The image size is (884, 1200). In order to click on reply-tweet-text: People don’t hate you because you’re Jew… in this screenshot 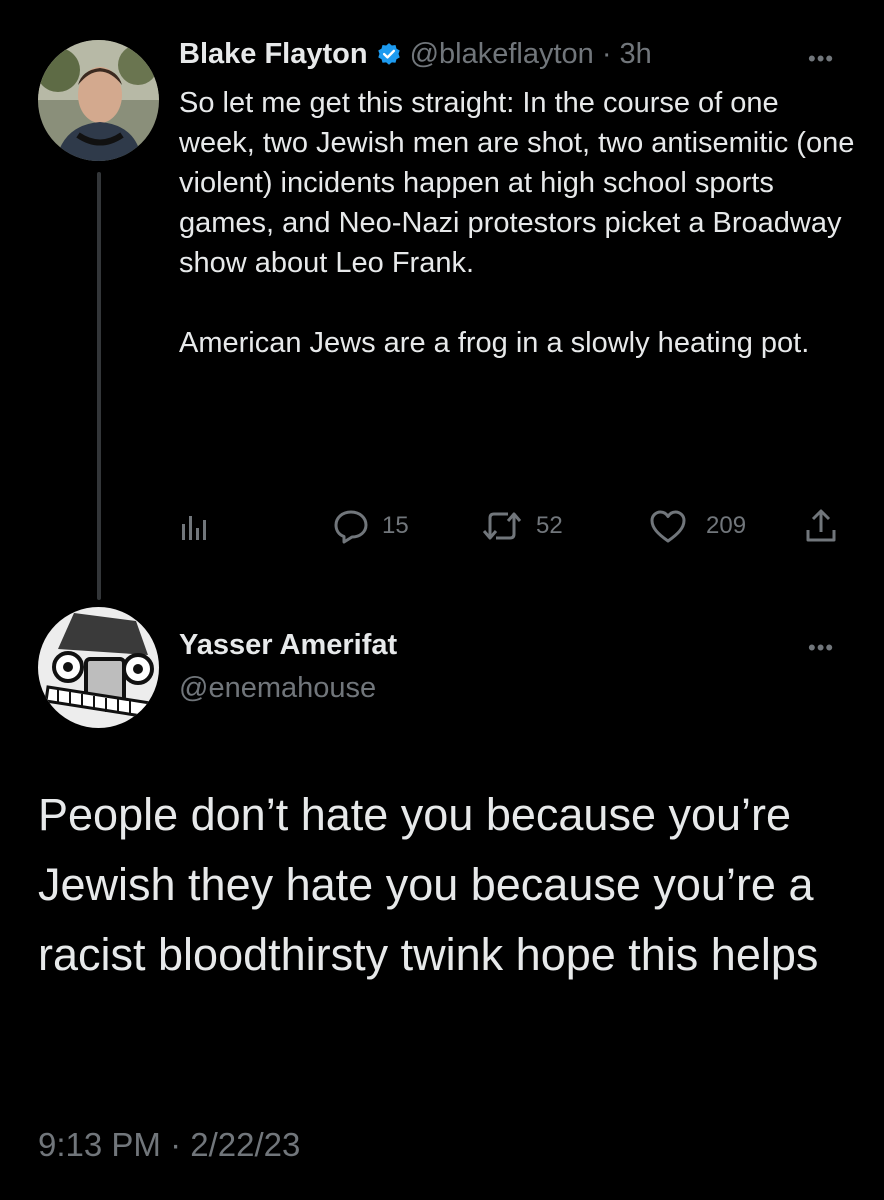, I will do `click(428, 884)`.